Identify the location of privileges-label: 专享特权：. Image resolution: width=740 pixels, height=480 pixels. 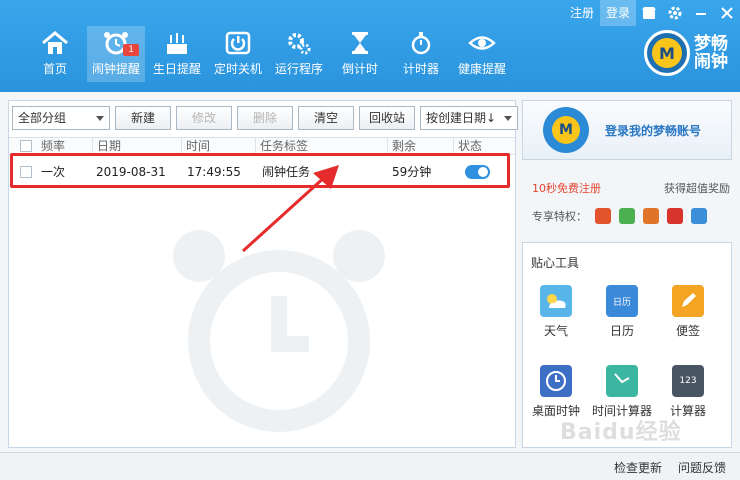
(559, 216).